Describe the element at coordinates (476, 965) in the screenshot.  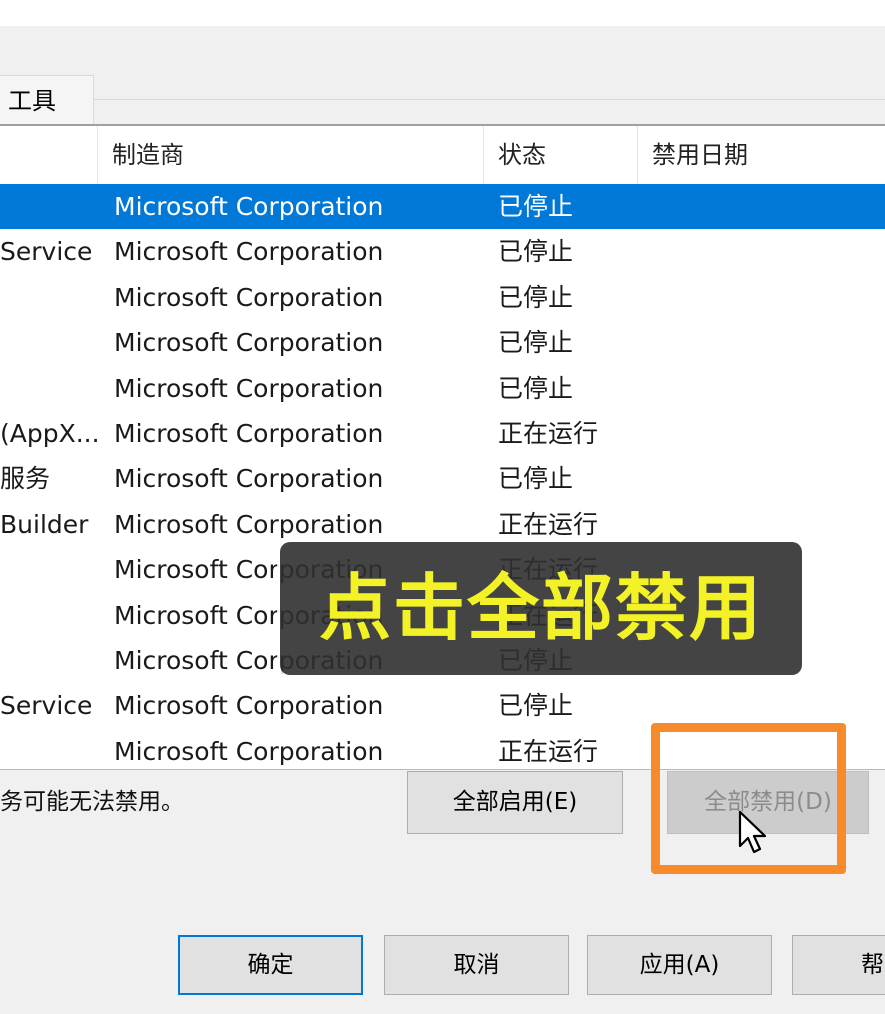
I see `cancel-button: 取消` at that location.